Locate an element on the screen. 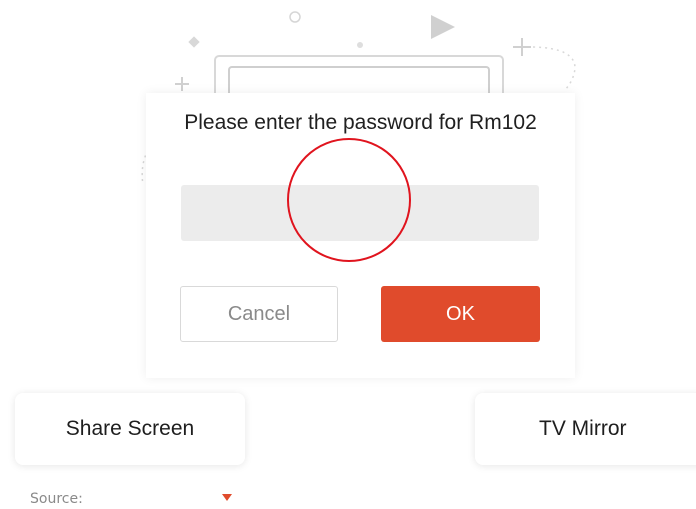  tv-mirror-label: TV Mirror is located at coordinates (583, 428).